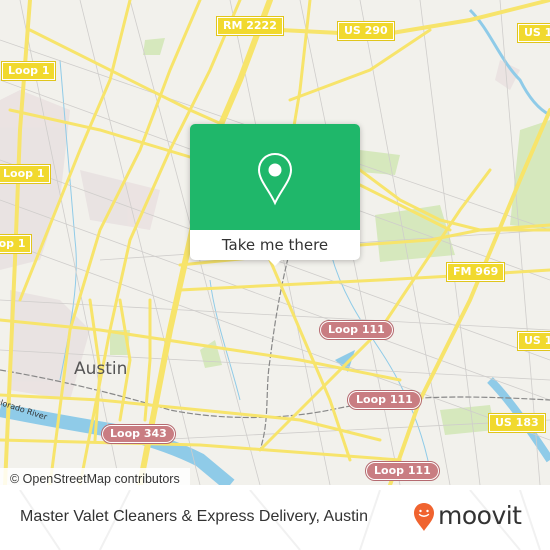 This screenshot has width=550, height=550. I want to click on moovit-wordmark: moovit, so click(480, 515).